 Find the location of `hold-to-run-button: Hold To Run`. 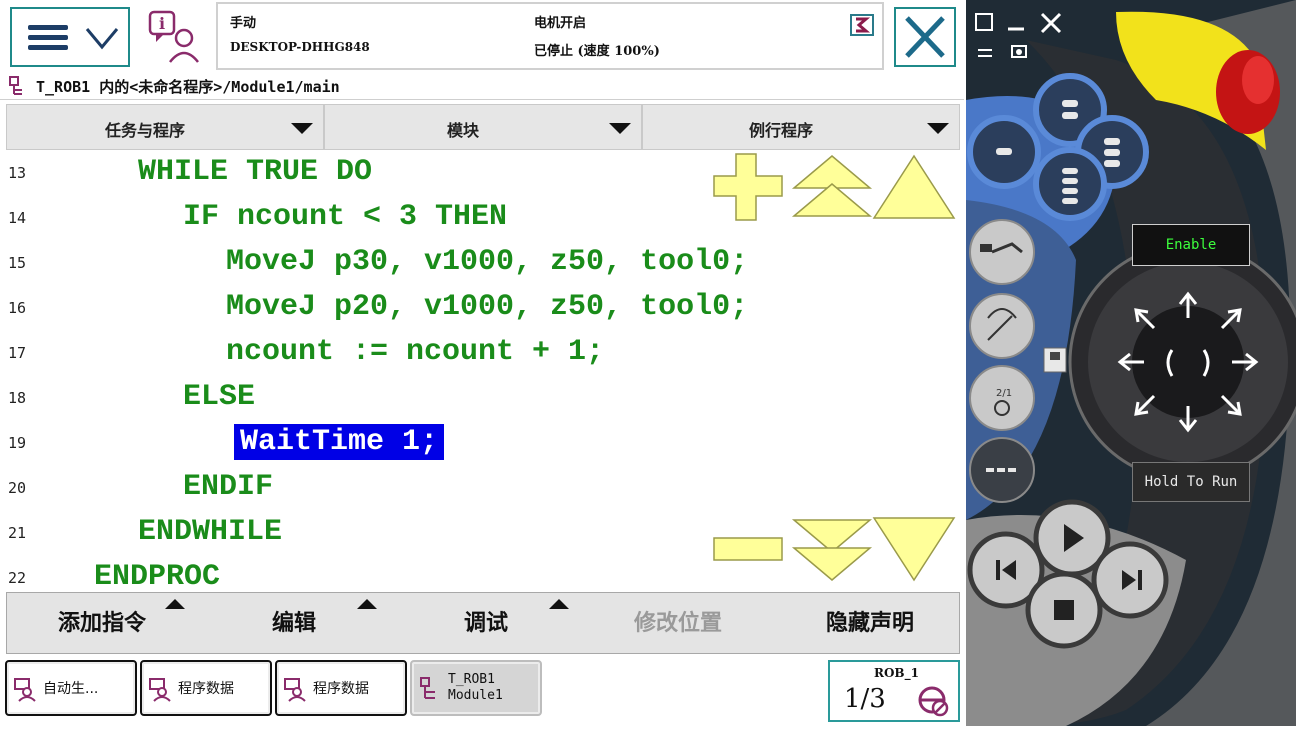

hold-to-run-button: Hold To Run is located at coordinates (1191, 482).